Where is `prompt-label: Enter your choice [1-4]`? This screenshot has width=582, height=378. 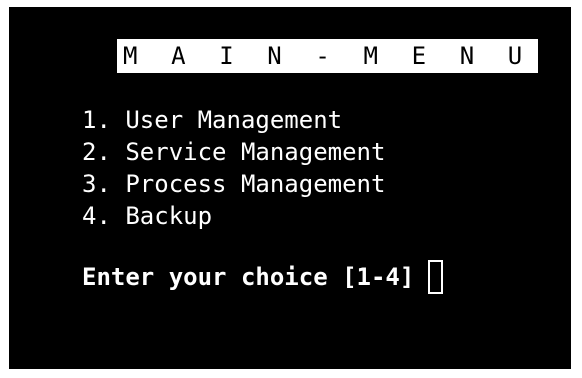 prompt-label: Enter your choice [1-4] is located at coordinates (248, 277).